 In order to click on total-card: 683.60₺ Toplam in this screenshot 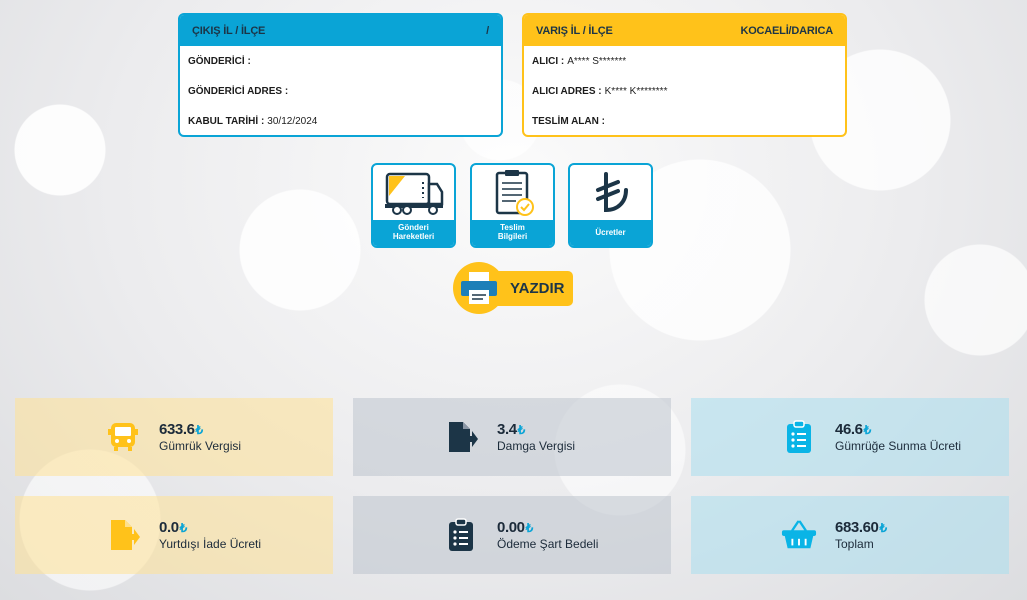, I will do `click(850, 535)`.